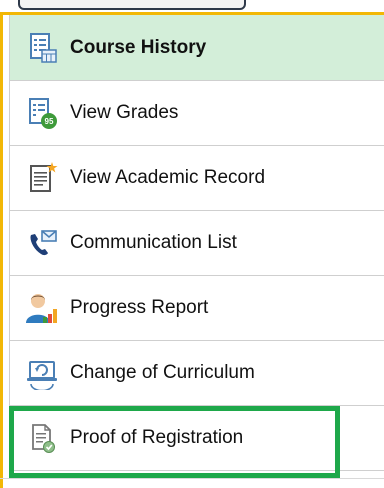 The width and height of the screenshot is (384, 488). I want to click on change-curriculum-icon, so click(42, 373).